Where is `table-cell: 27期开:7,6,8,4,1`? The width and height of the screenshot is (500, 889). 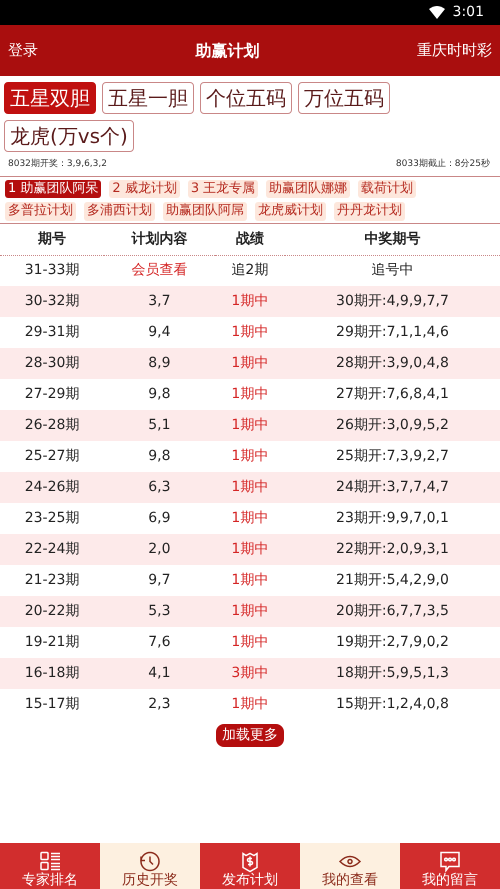 table-cell: 27期开:7,6,8,4,1 is located at coordinates (392, 394).